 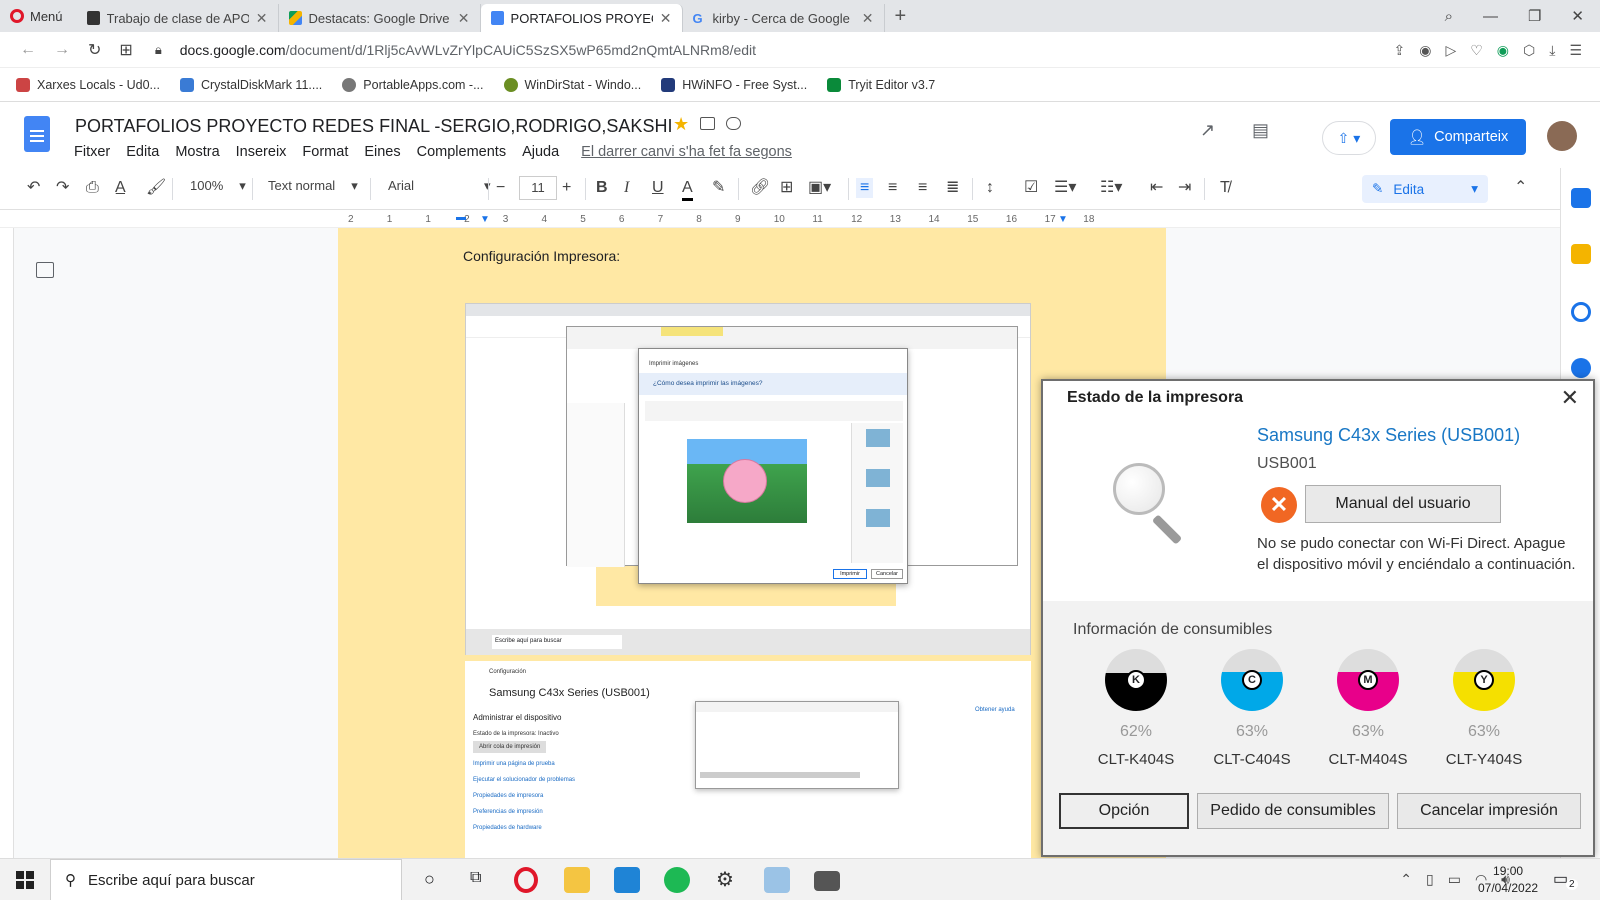 What do you see at coordinates (1581, 312) in the screenshot?
I see `tasks-icon` at bounding box center [1581, 312].